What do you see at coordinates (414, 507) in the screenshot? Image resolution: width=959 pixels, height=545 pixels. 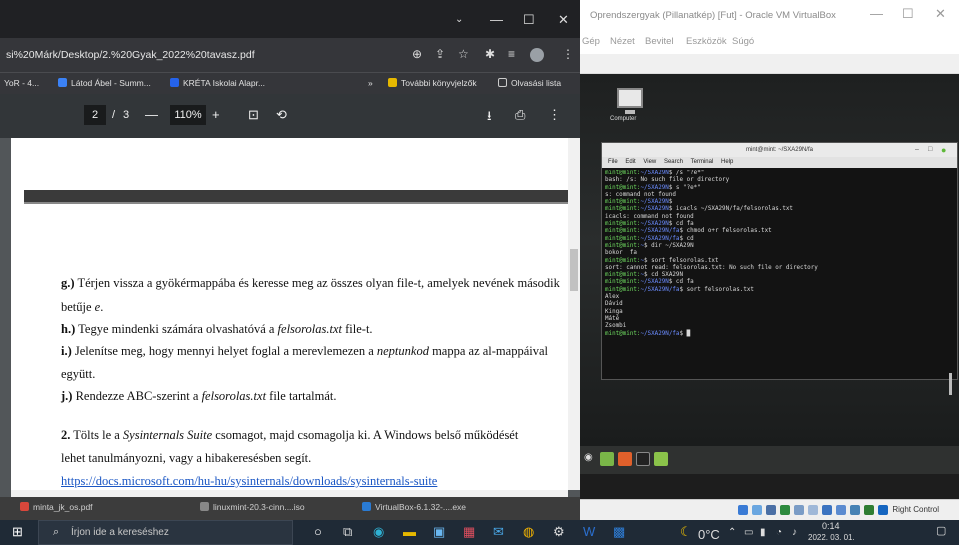 I see `download-item: VirtualBox-6.1.32-....exe` at bounding box center [414, 507].